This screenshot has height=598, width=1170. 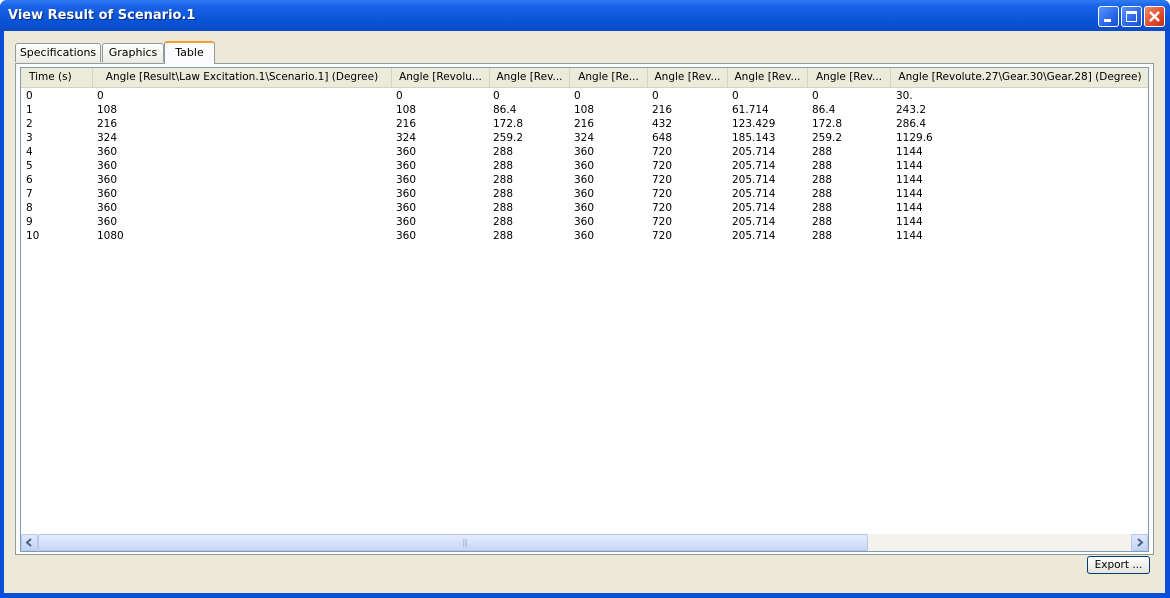 What do you see at coordinates (585, 15) in the screenshot?
I see `title-bar: View Result of Scenario.1` at bounding box center [585, 15].